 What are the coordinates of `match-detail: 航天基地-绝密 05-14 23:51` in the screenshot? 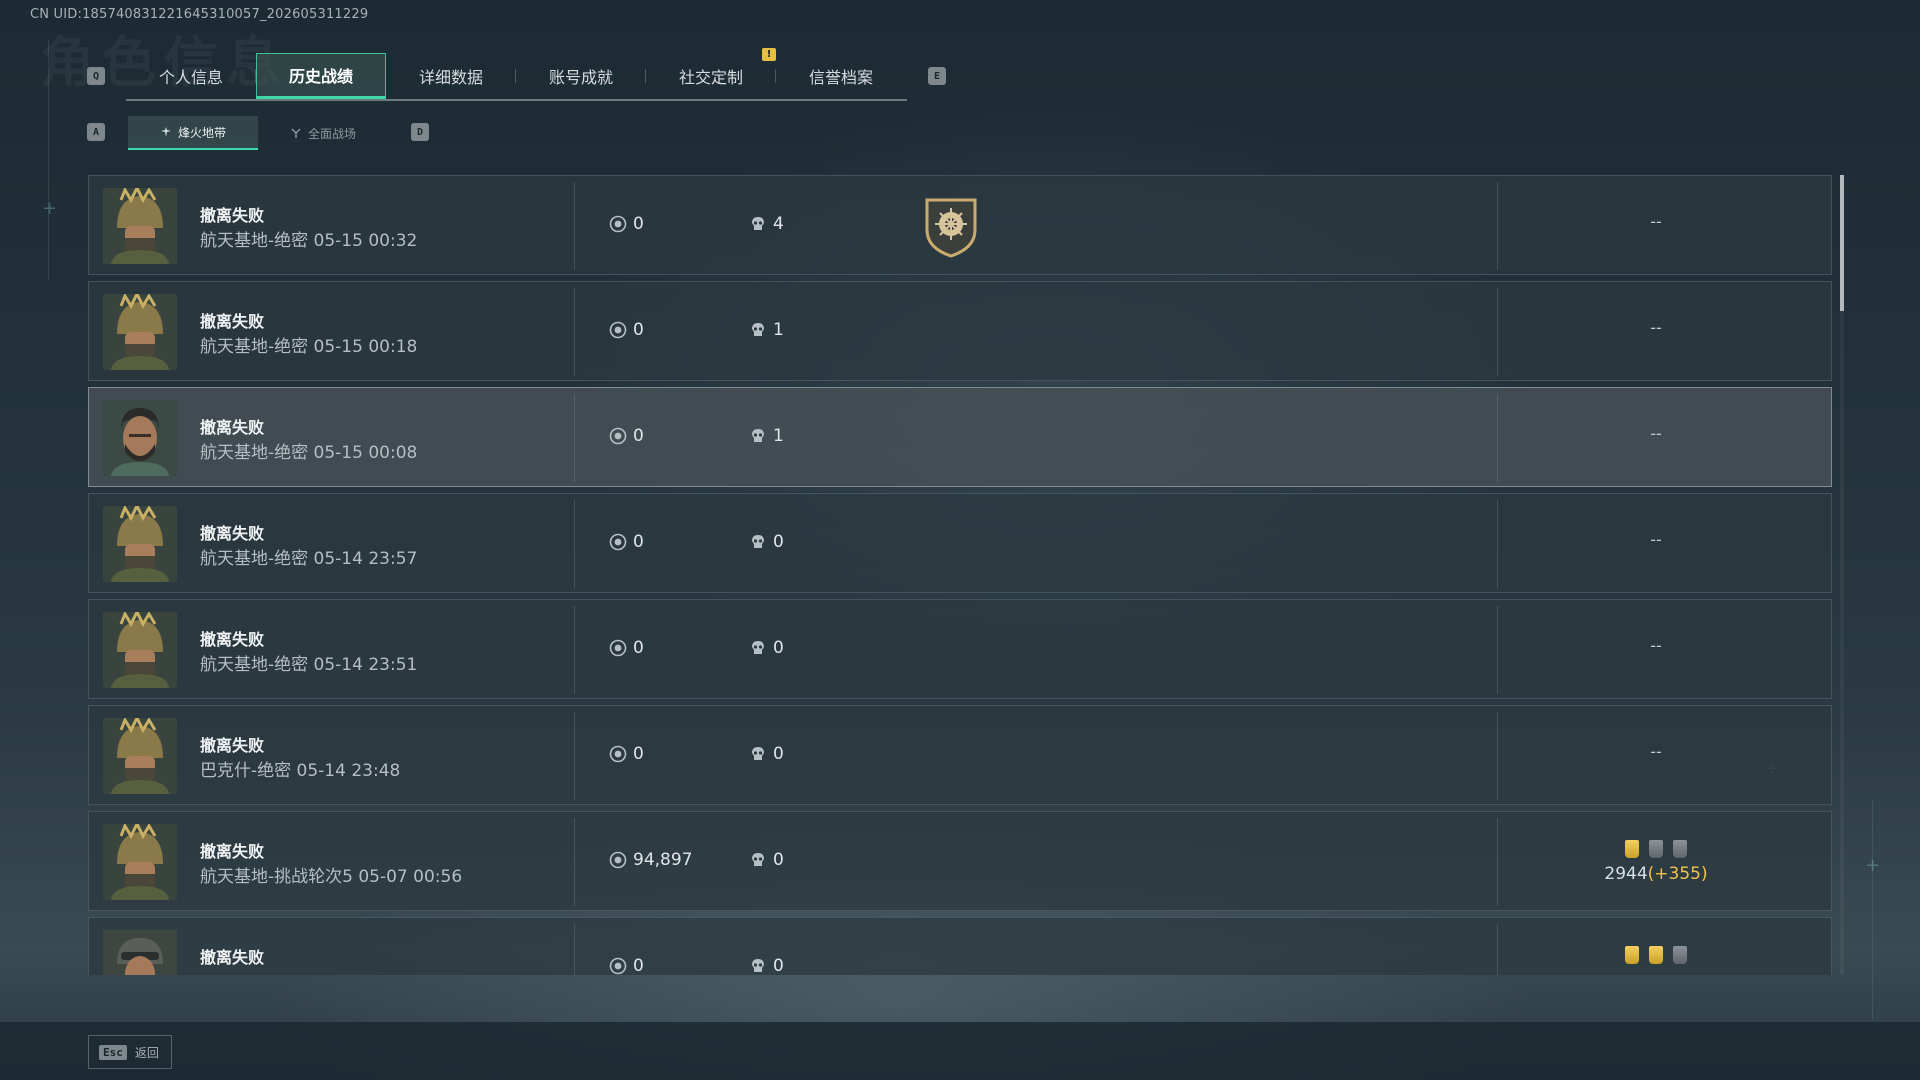 It's located at (309, 665).